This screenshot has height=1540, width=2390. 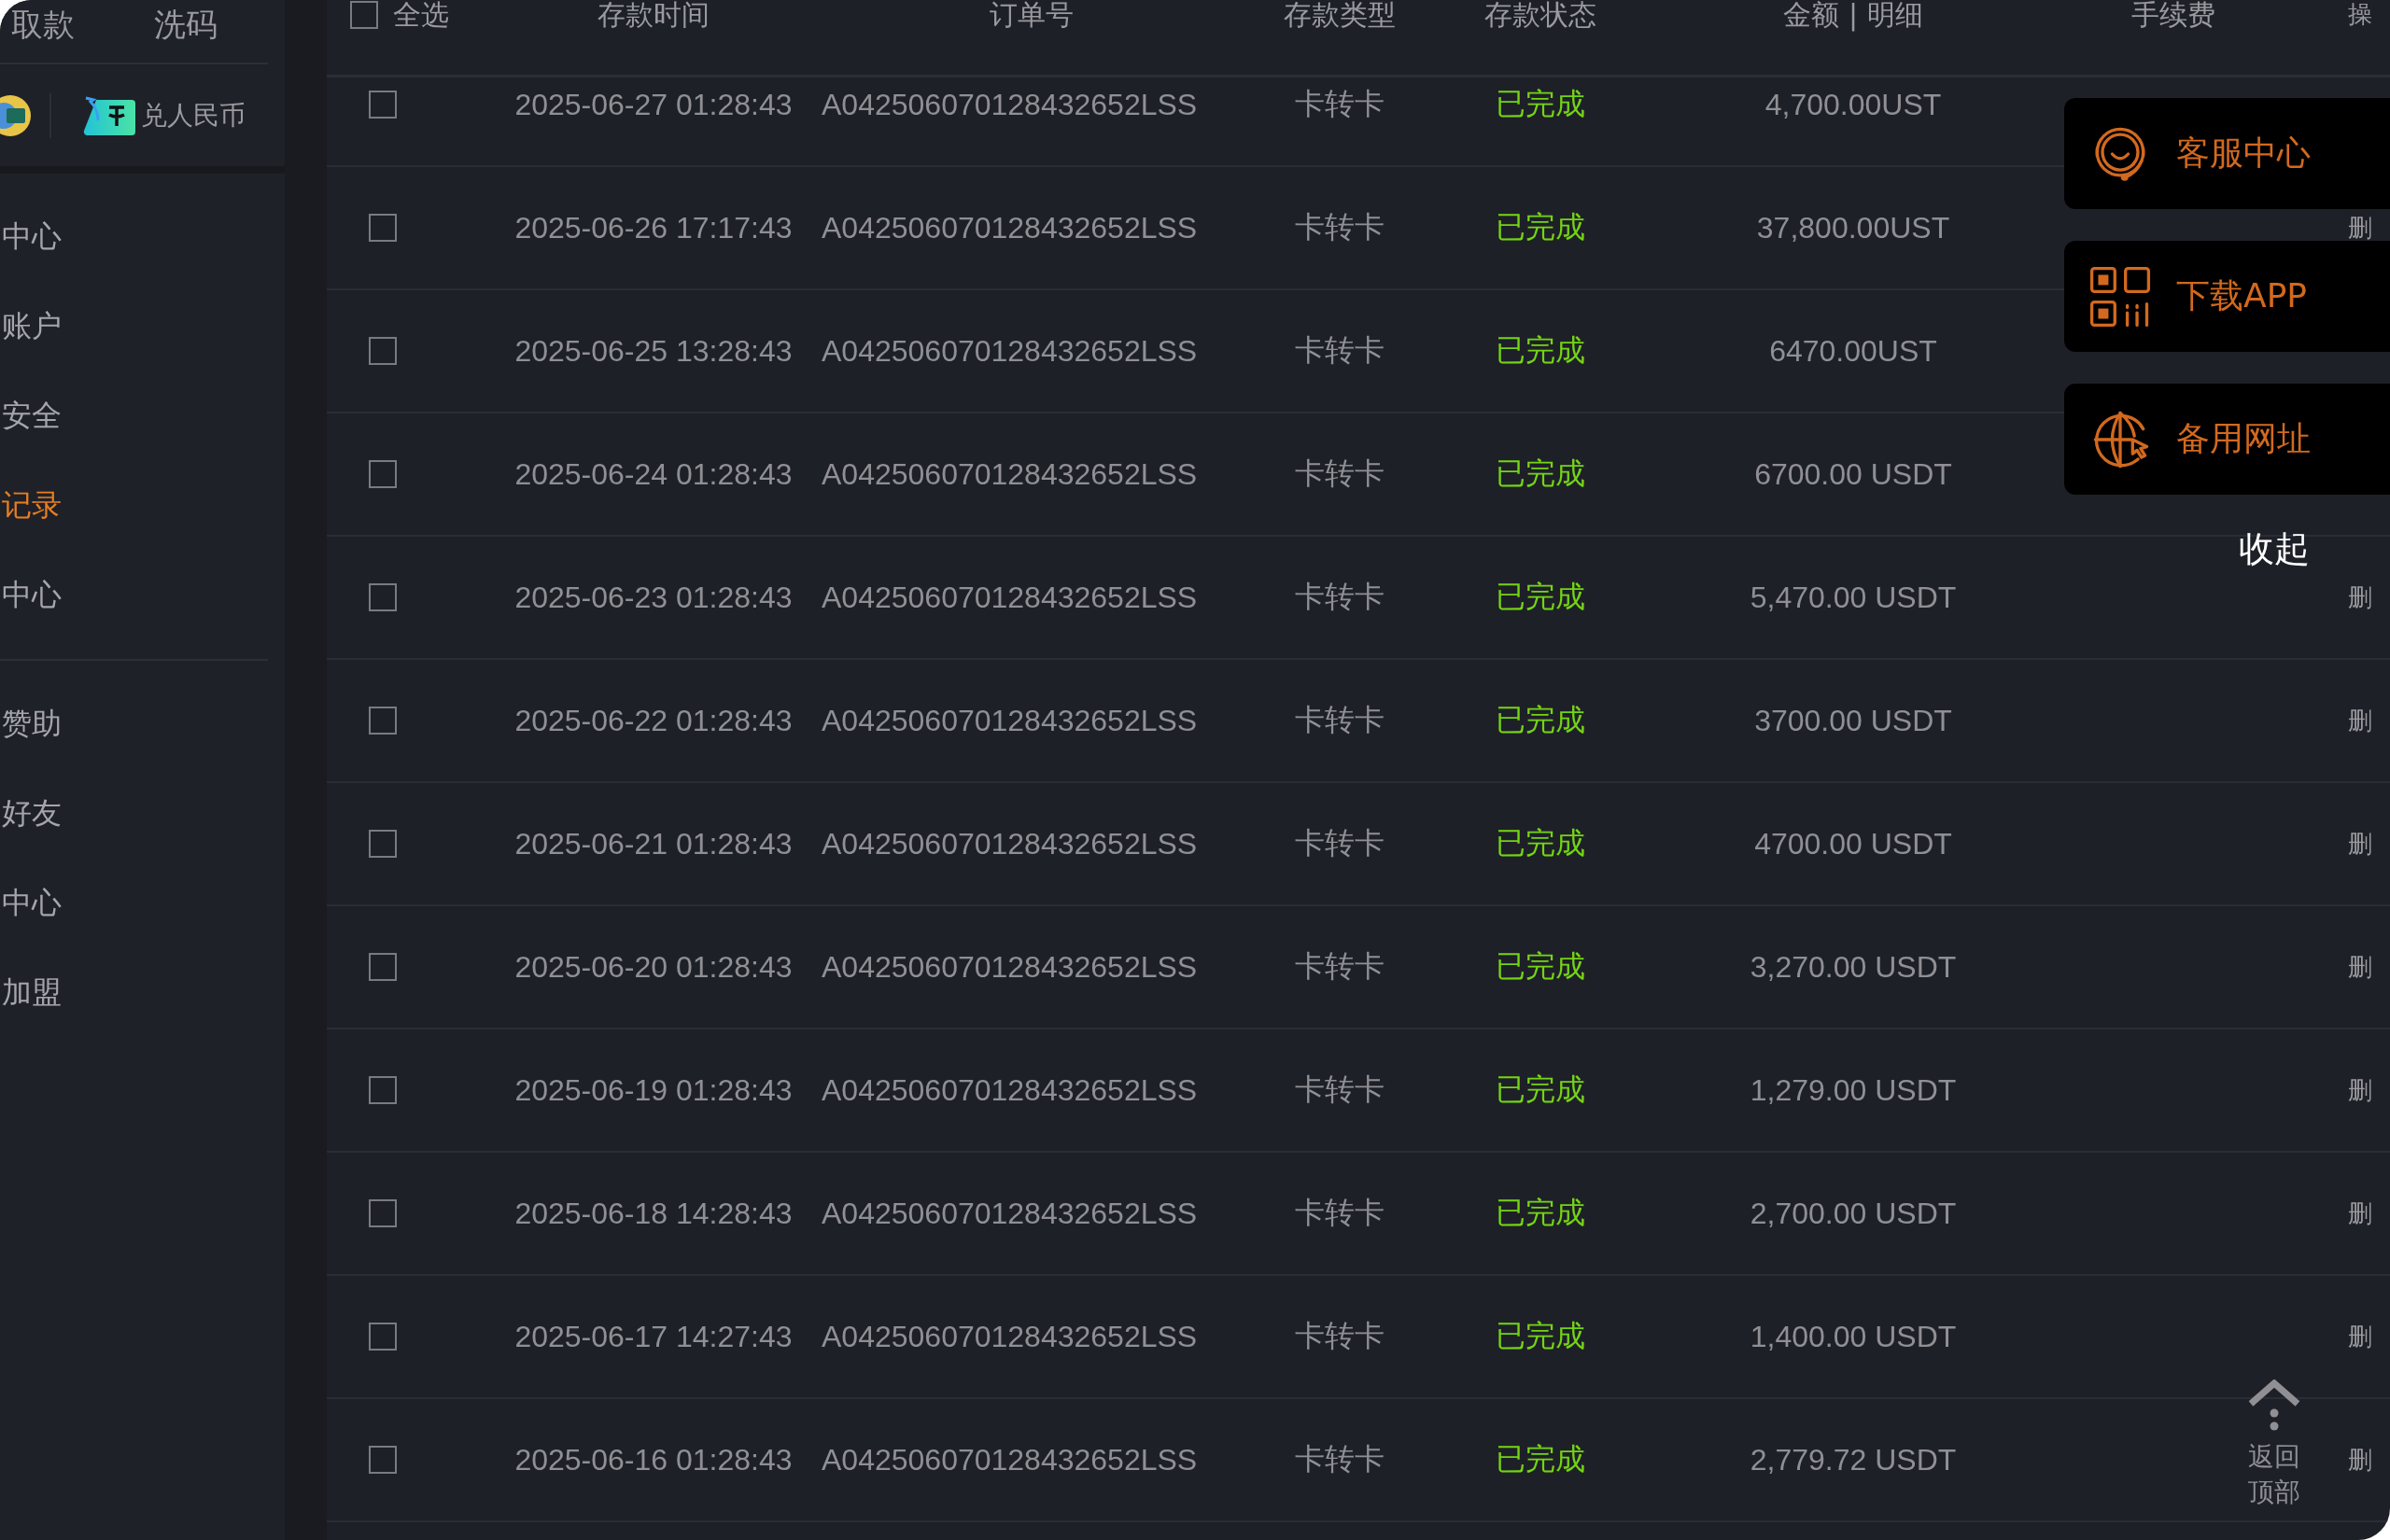 I want to click on amount-cell-text: 6700.00 USDT, so click(x=1853, y=474).